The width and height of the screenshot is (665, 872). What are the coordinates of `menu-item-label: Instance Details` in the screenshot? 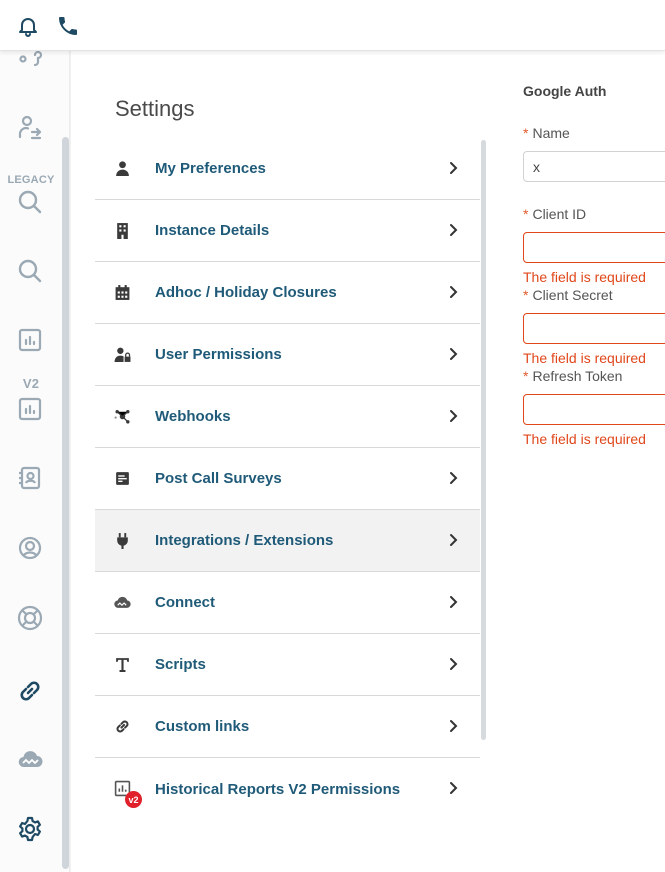 It's located at (212, 230).